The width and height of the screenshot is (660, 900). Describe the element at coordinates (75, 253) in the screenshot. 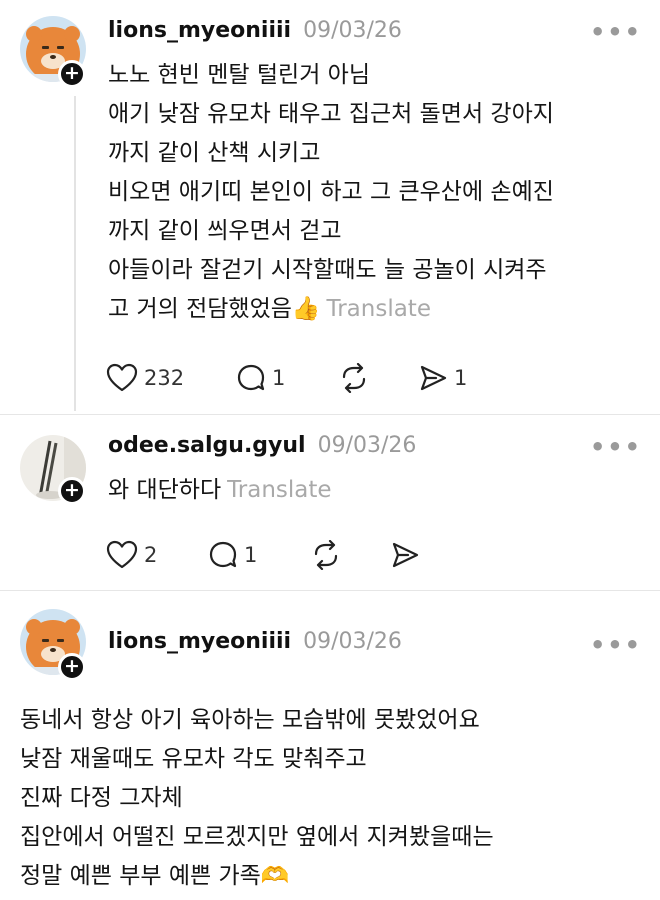

I see `thread-line` at that location.